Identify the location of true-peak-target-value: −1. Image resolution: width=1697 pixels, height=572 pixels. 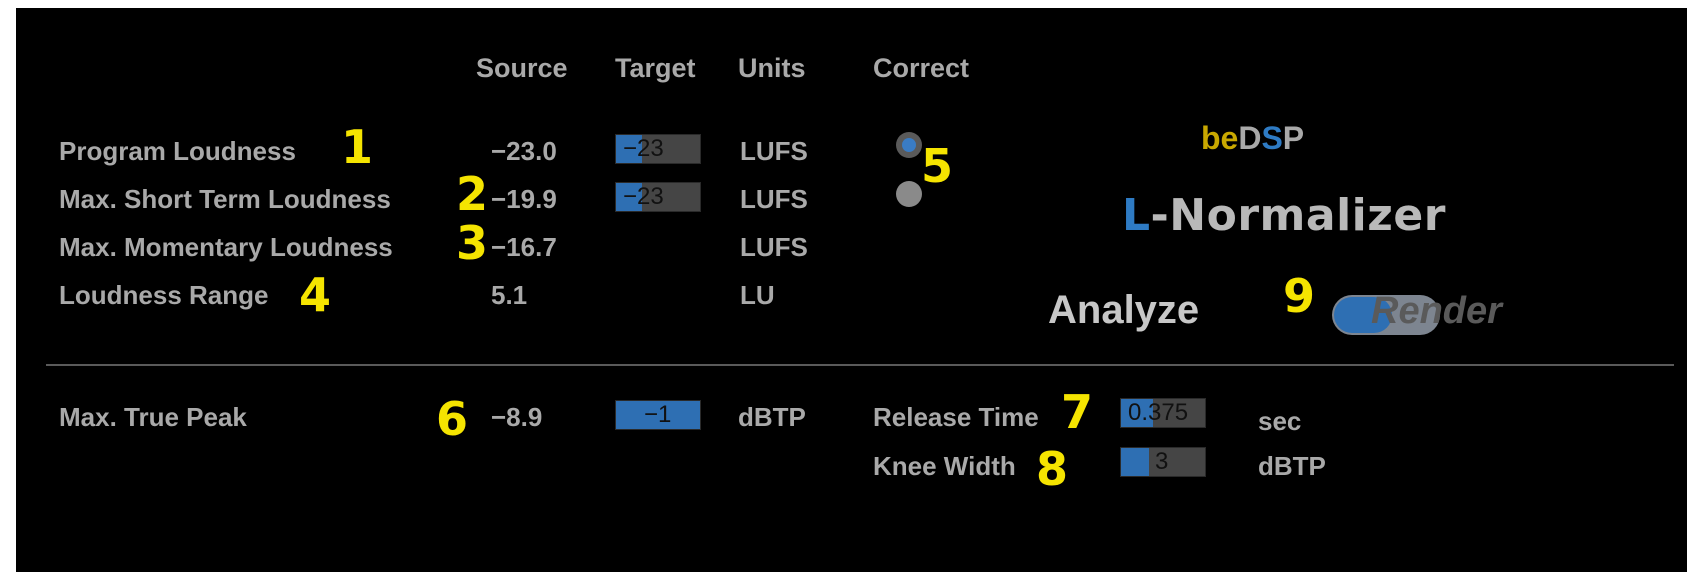
(658, 414).